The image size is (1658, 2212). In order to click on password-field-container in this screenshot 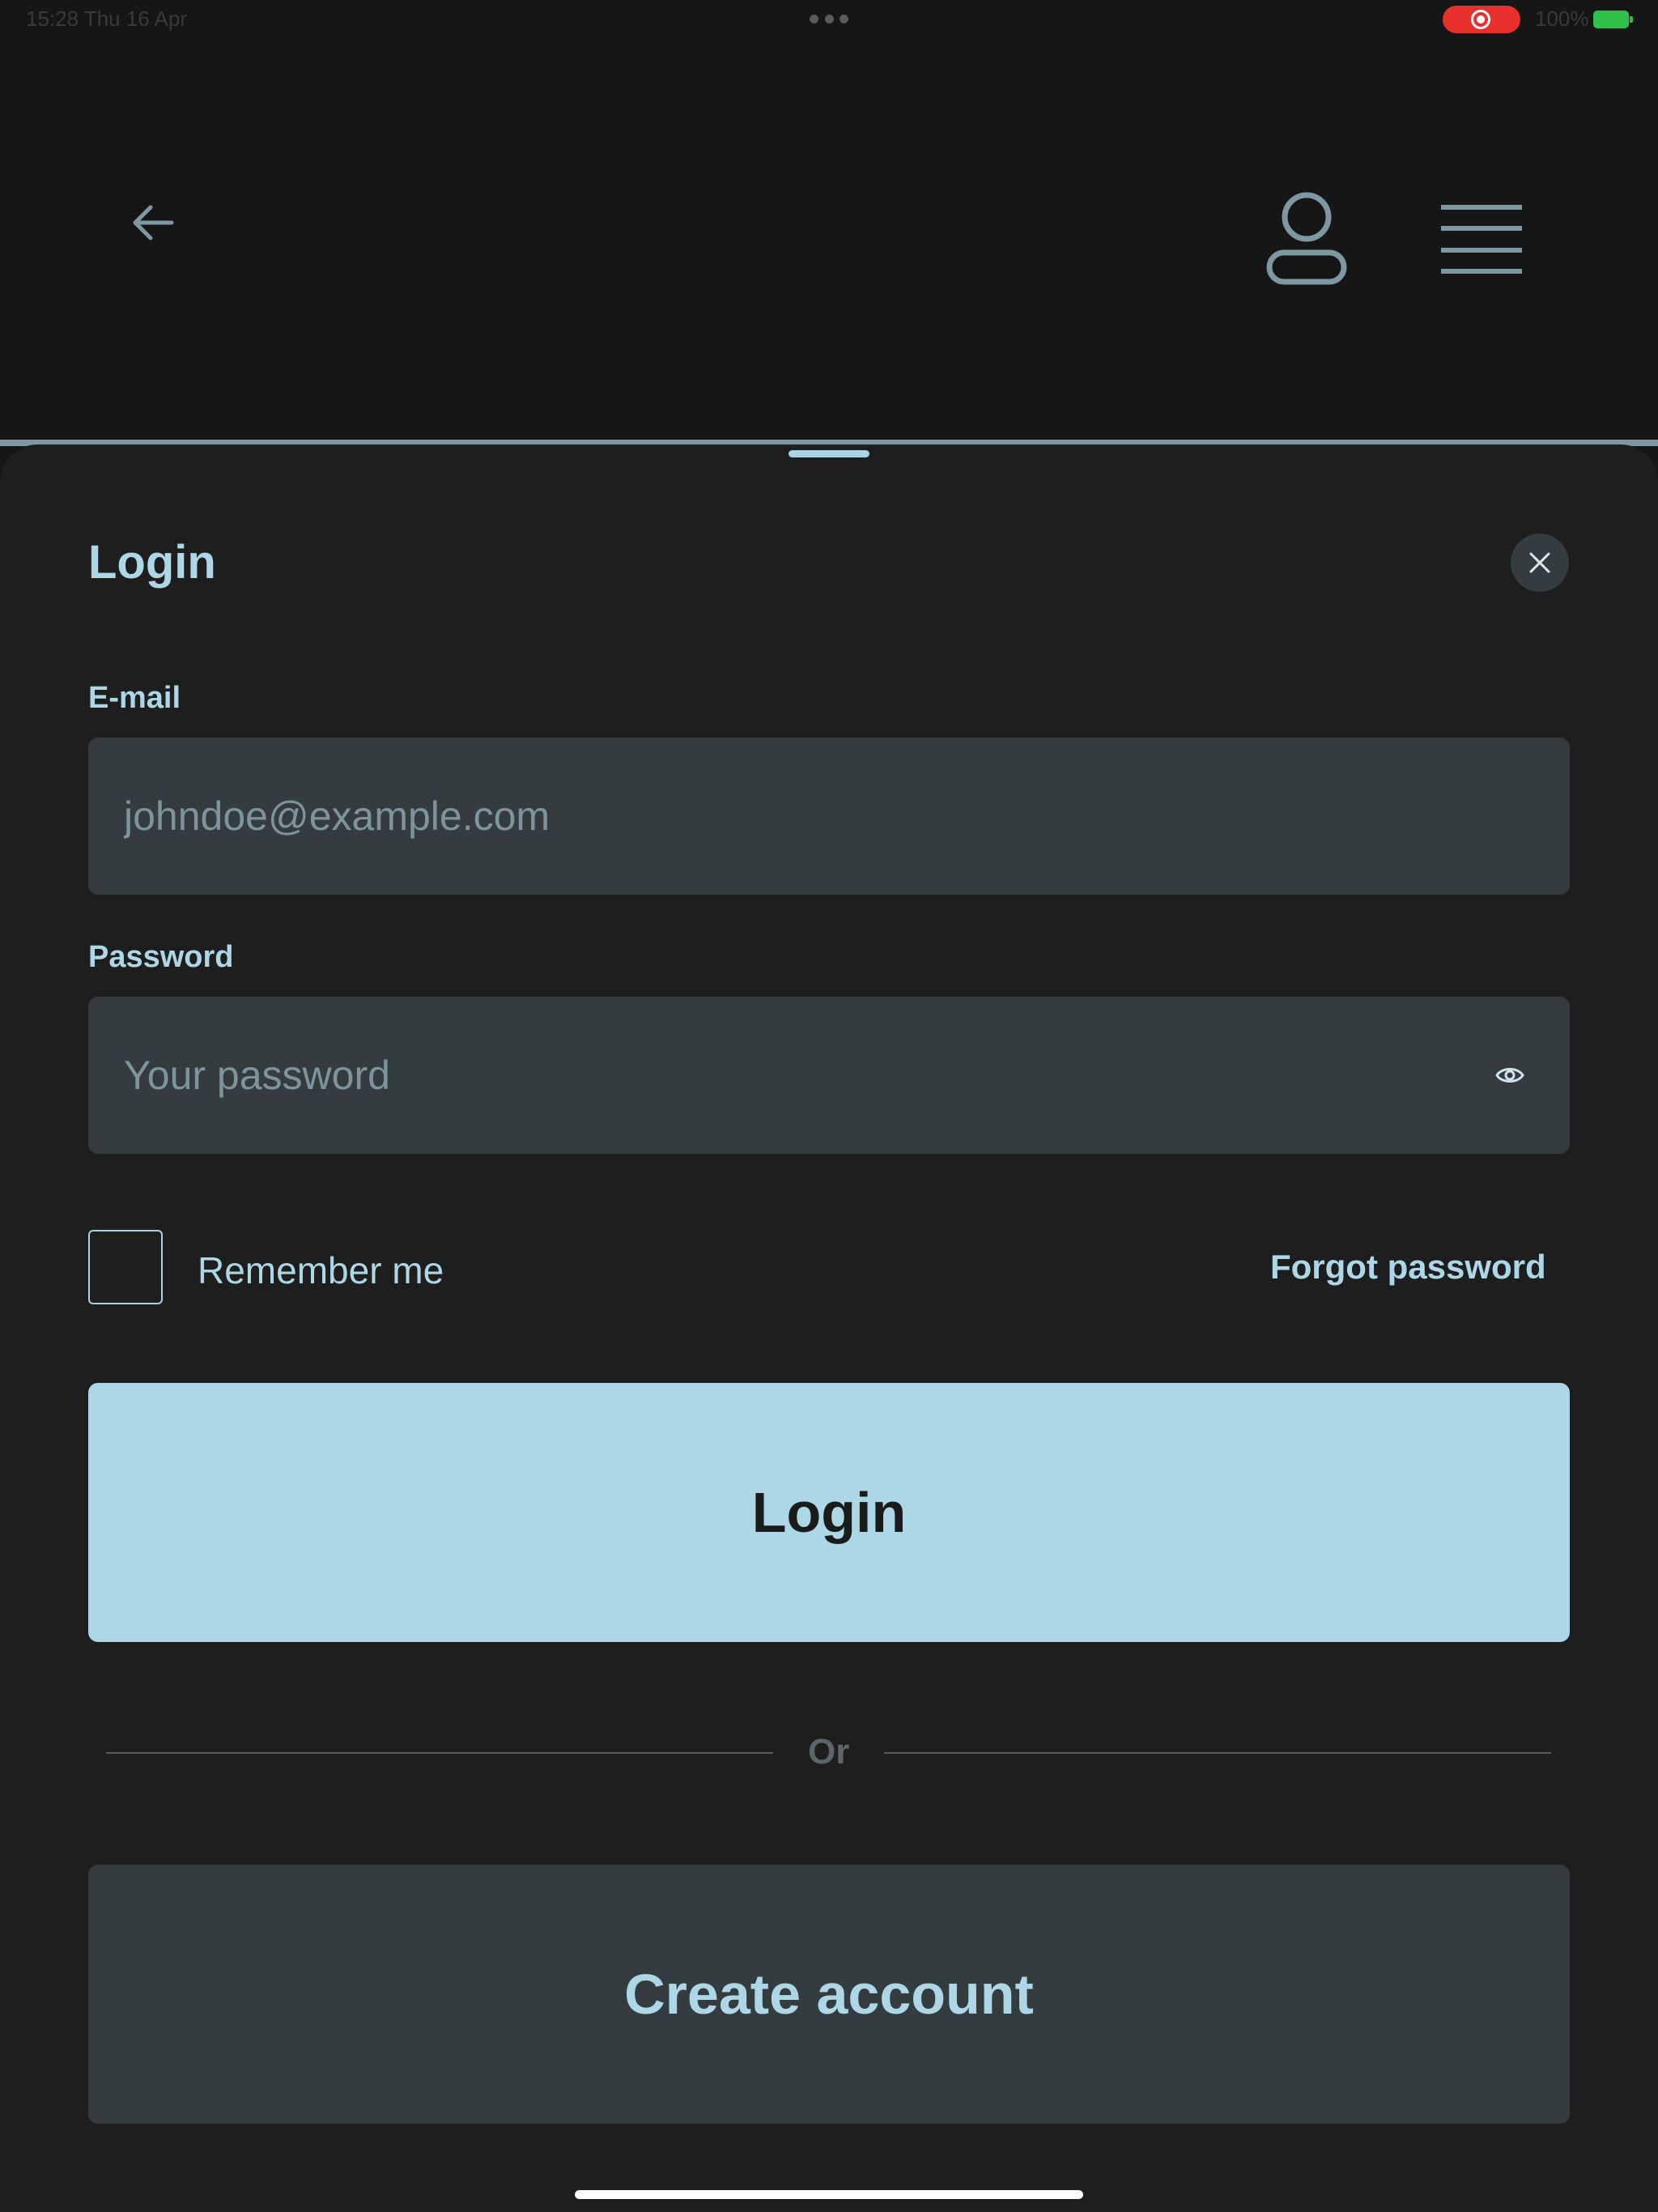, I will do `click(829, 1076)`.